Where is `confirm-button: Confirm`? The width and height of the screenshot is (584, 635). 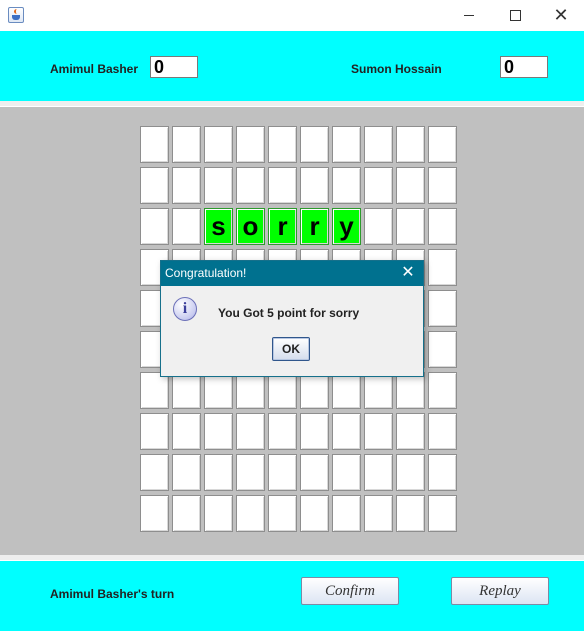 confirm-button: Confirm is located at coordinates (350, 591).